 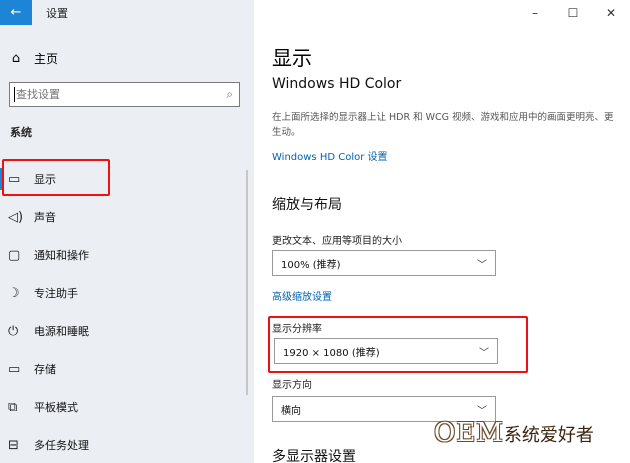 What do you see at coordinates (56, 293) in the screenshot?
I see `nav-item-label: 专注助手` at bounding box center [56, 293].